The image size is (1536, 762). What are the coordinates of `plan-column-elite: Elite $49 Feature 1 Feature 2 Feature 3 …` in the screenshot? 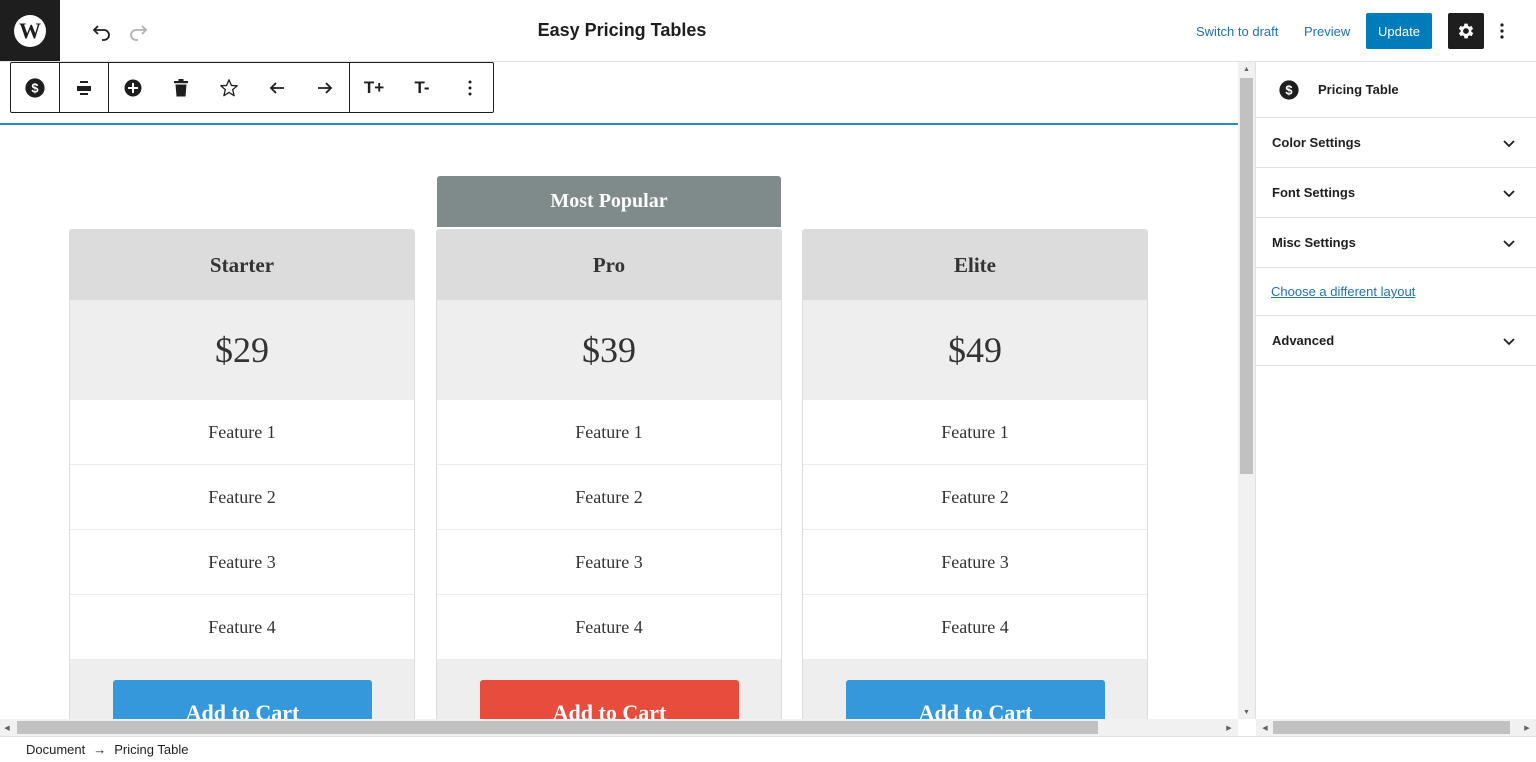 It's located at (975, 476).